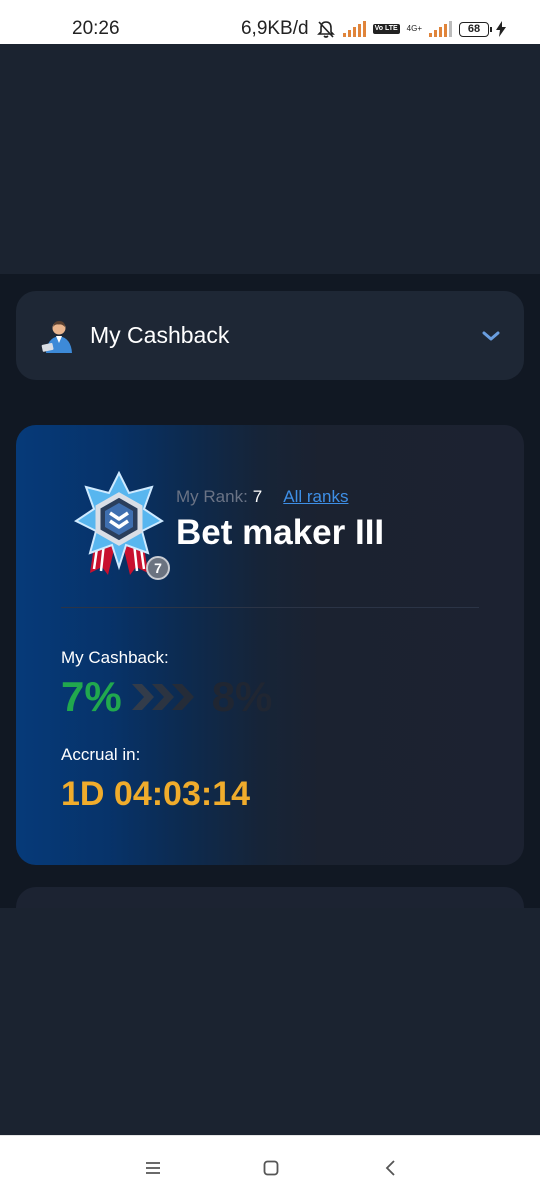 Image resolution: width=540 pixels, height=1200 pixels. Describe the element at coordinates (280, 532) in the screenshot. I see `rank-name: Bet maker III` at that location.